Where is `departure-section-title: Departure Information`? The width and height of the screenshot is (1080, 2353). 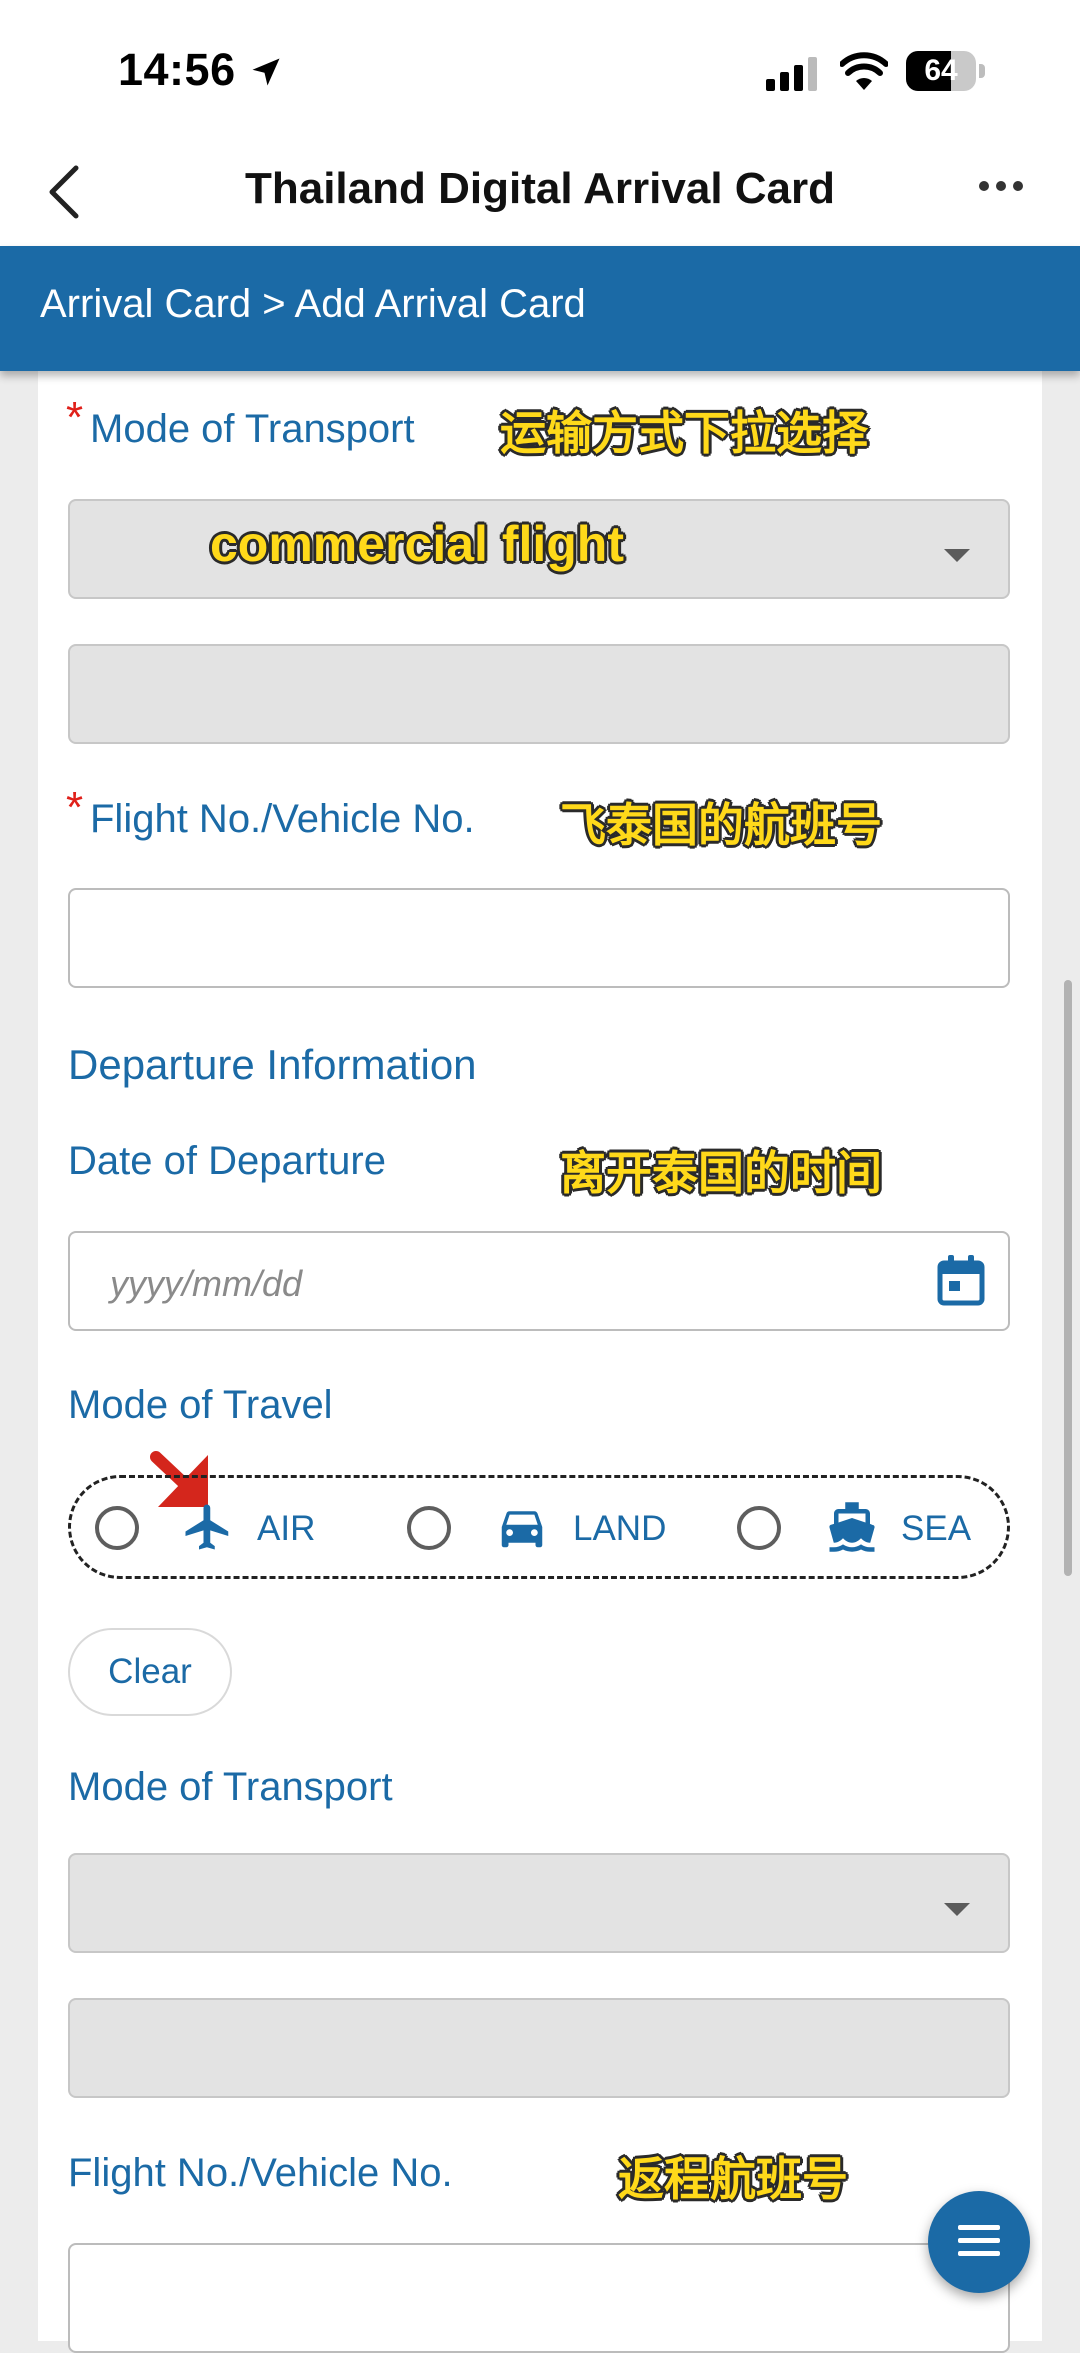
departure-section-title: Departure Information is located at coordinates (272, 1064).